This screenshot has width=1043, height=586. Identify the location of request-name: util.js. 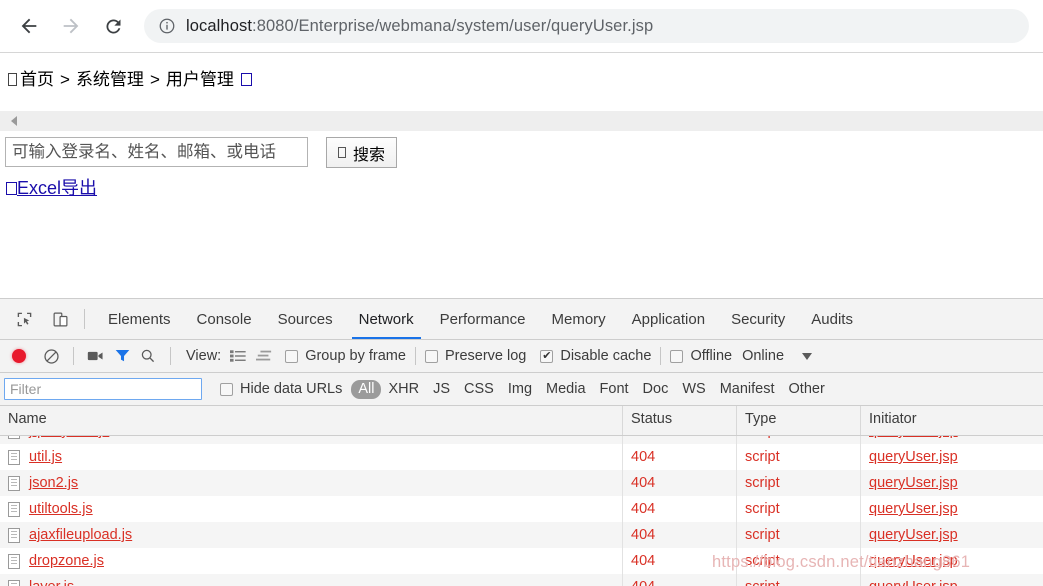
(45, 457).